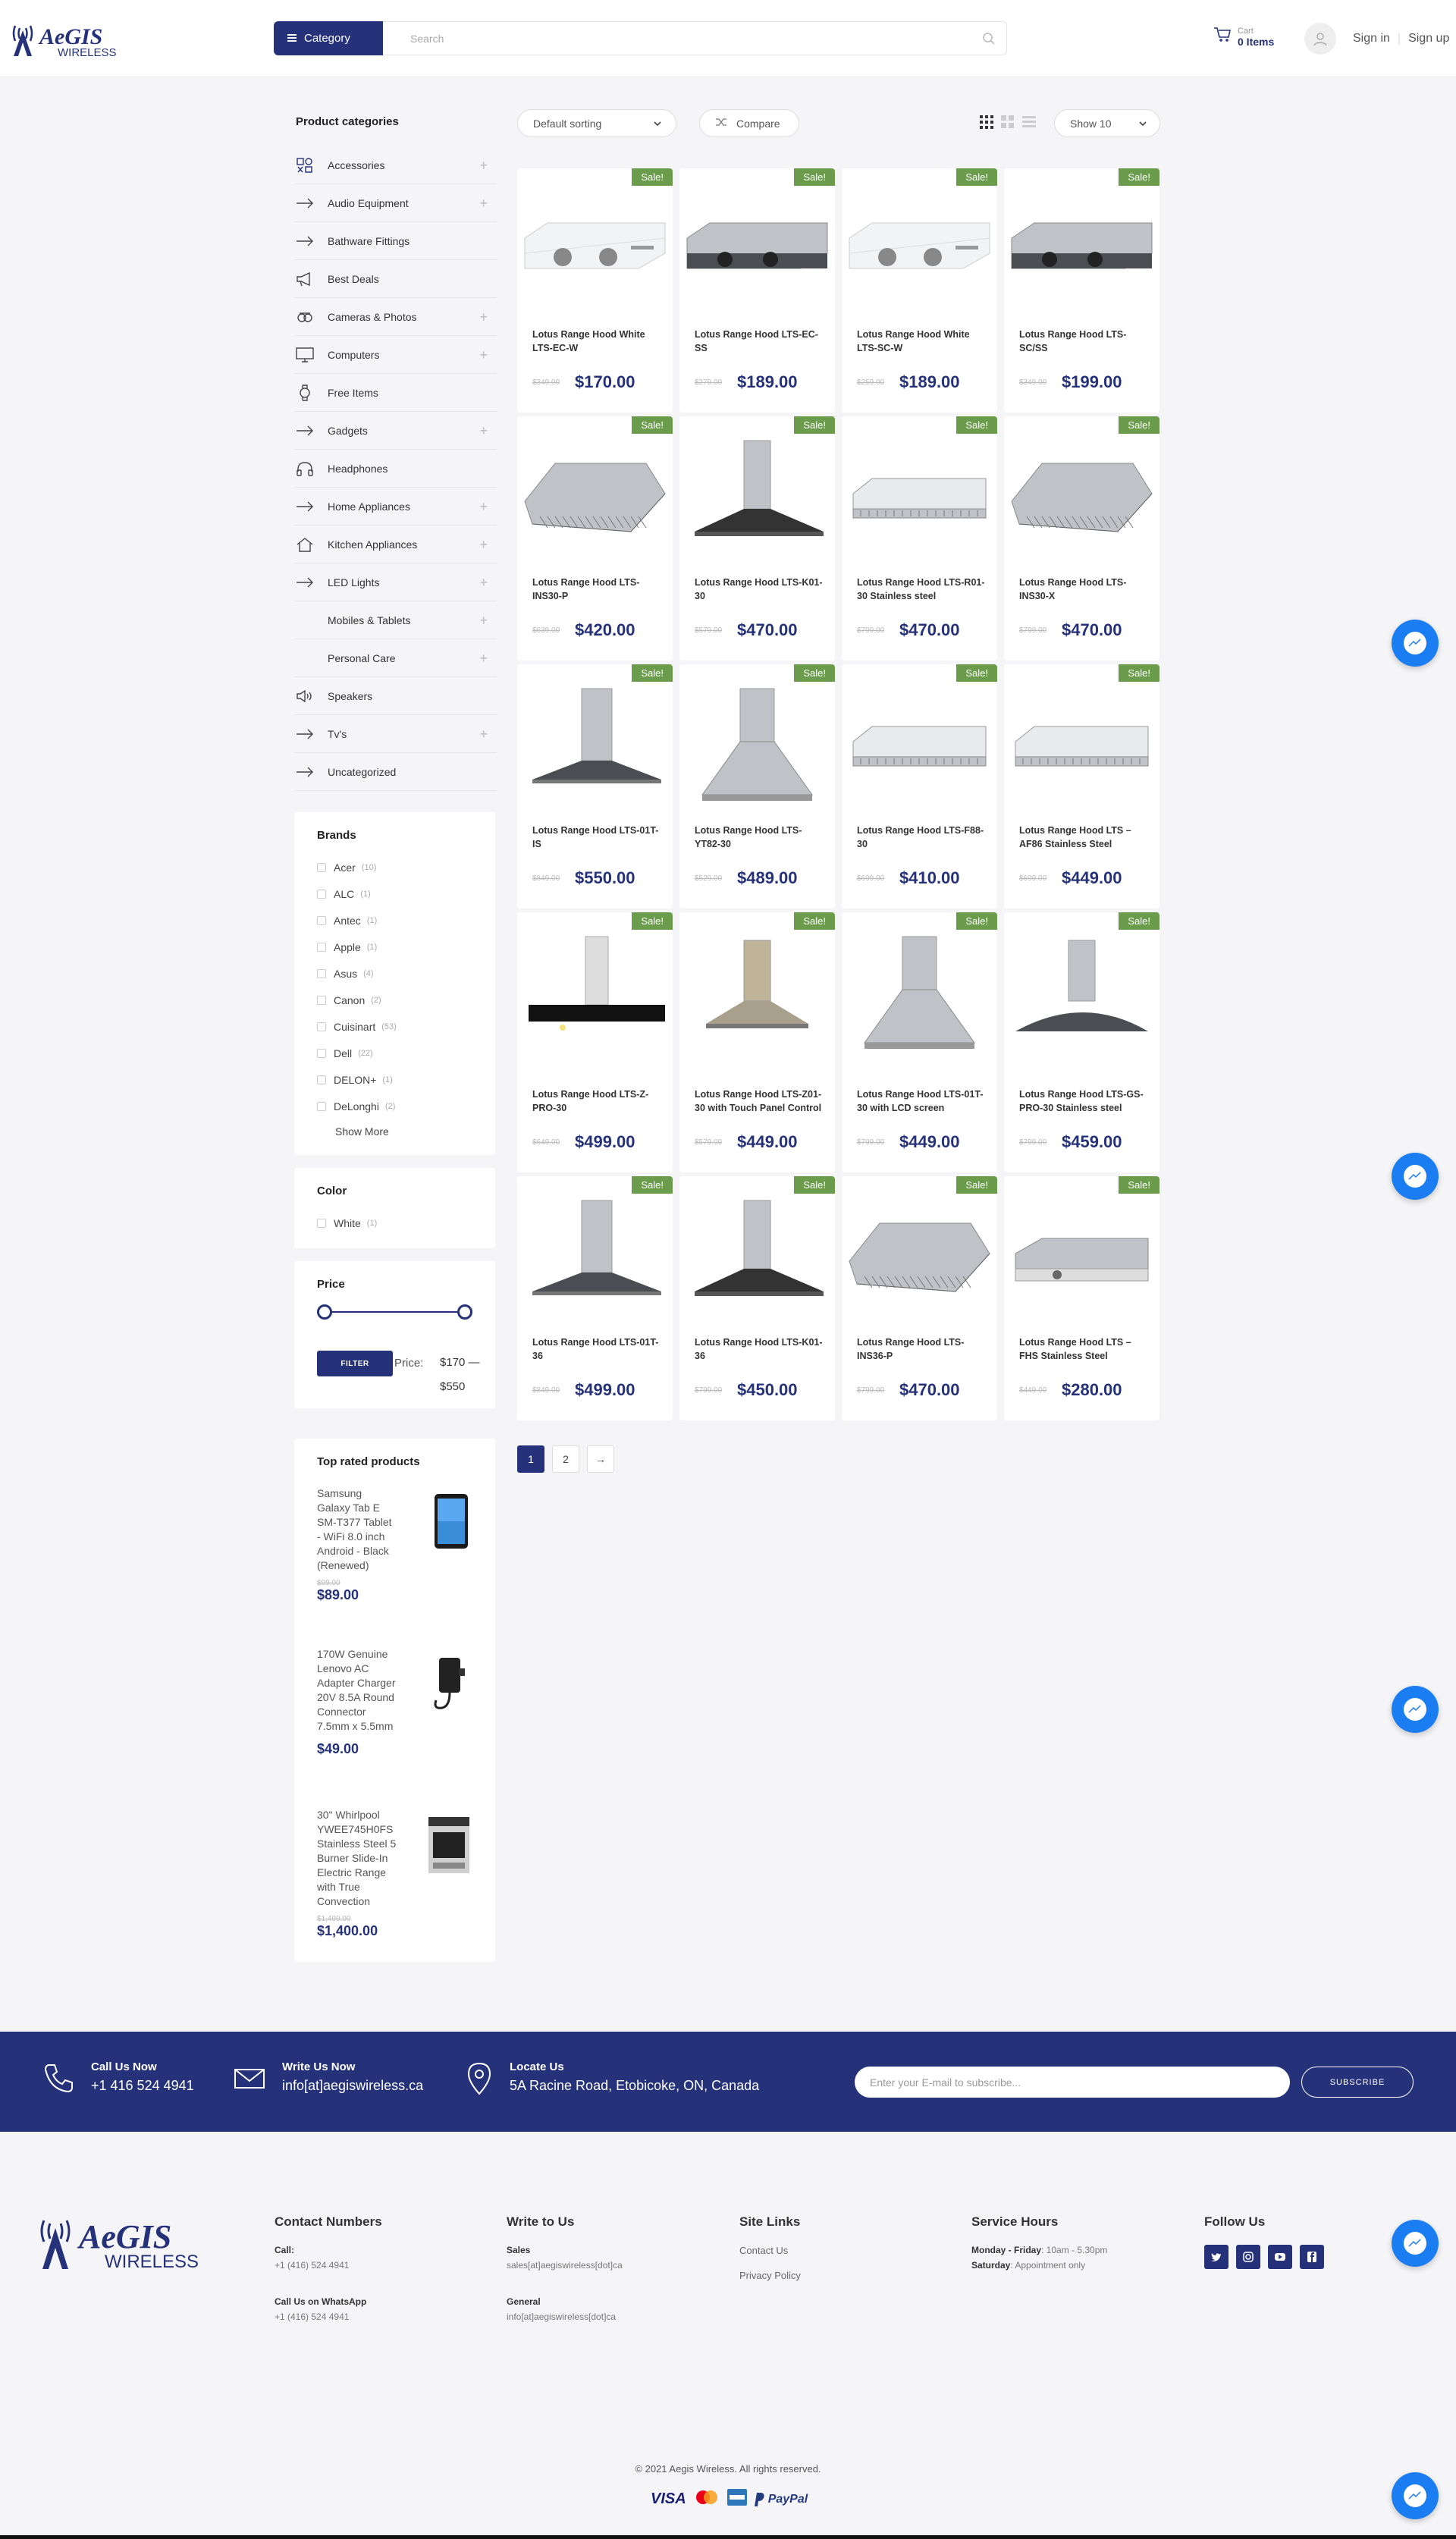 The width and height of the screenshot is (1456, 2539). What do you see at coordinates (395, 469) in the screenshot?
I see `sidebar-item-headphones: Headphones` at bounding box center [395, 469].